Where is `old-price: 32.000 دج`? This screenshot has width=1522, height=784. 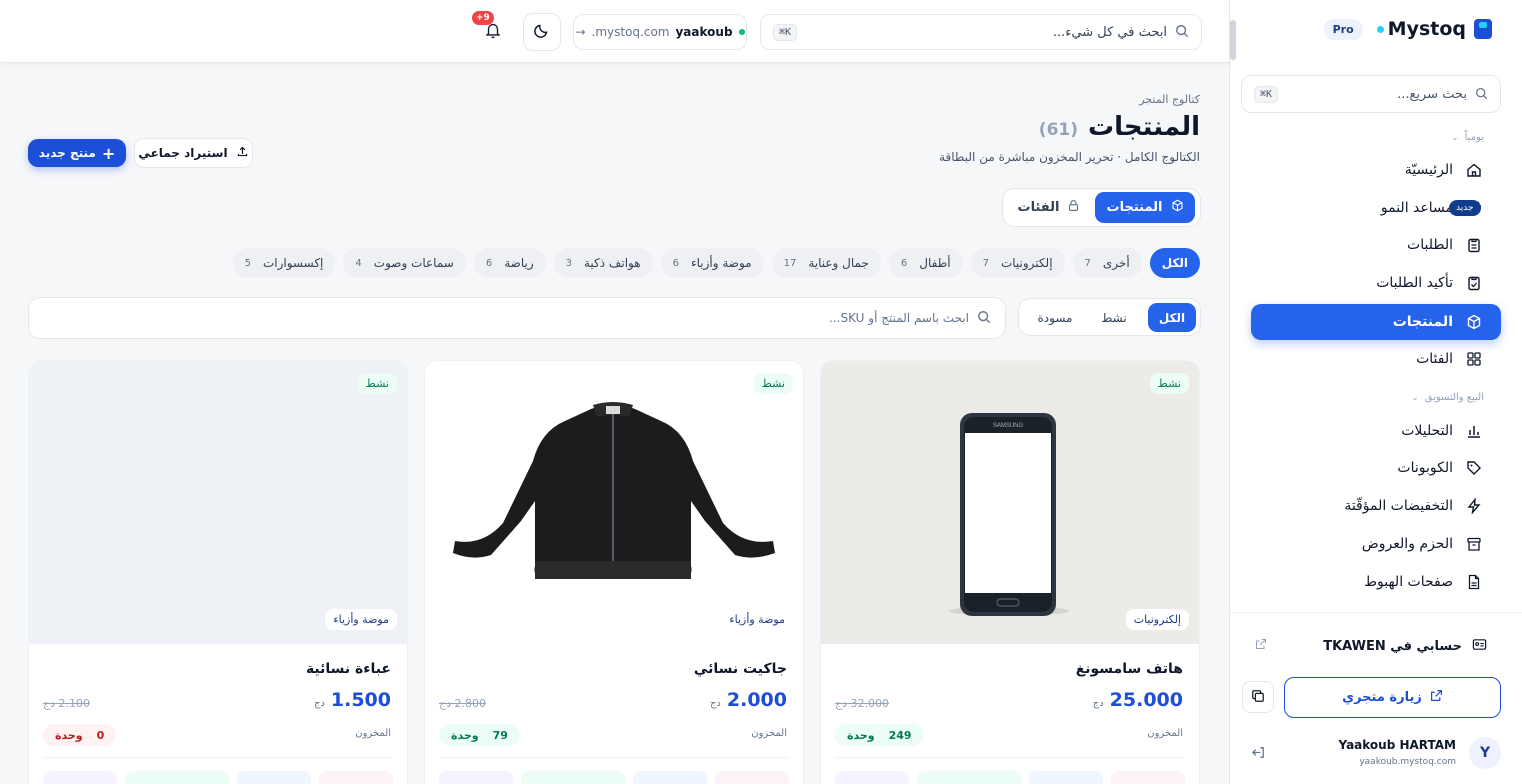
old-price: 32.000 دج is located at coordinates (862, 703).